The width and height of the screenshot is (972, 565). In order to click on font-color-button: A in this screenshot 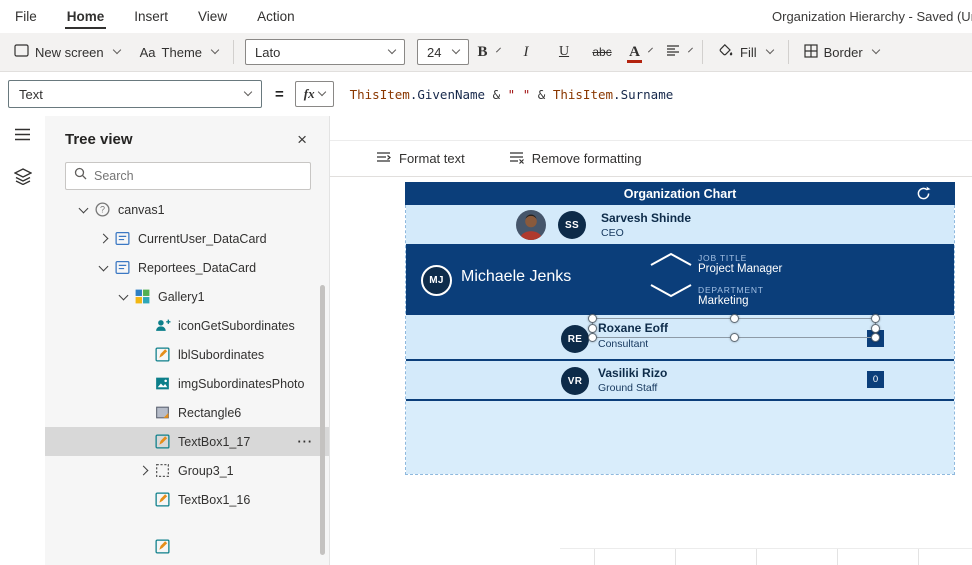, I will do `click(640, 52)`.